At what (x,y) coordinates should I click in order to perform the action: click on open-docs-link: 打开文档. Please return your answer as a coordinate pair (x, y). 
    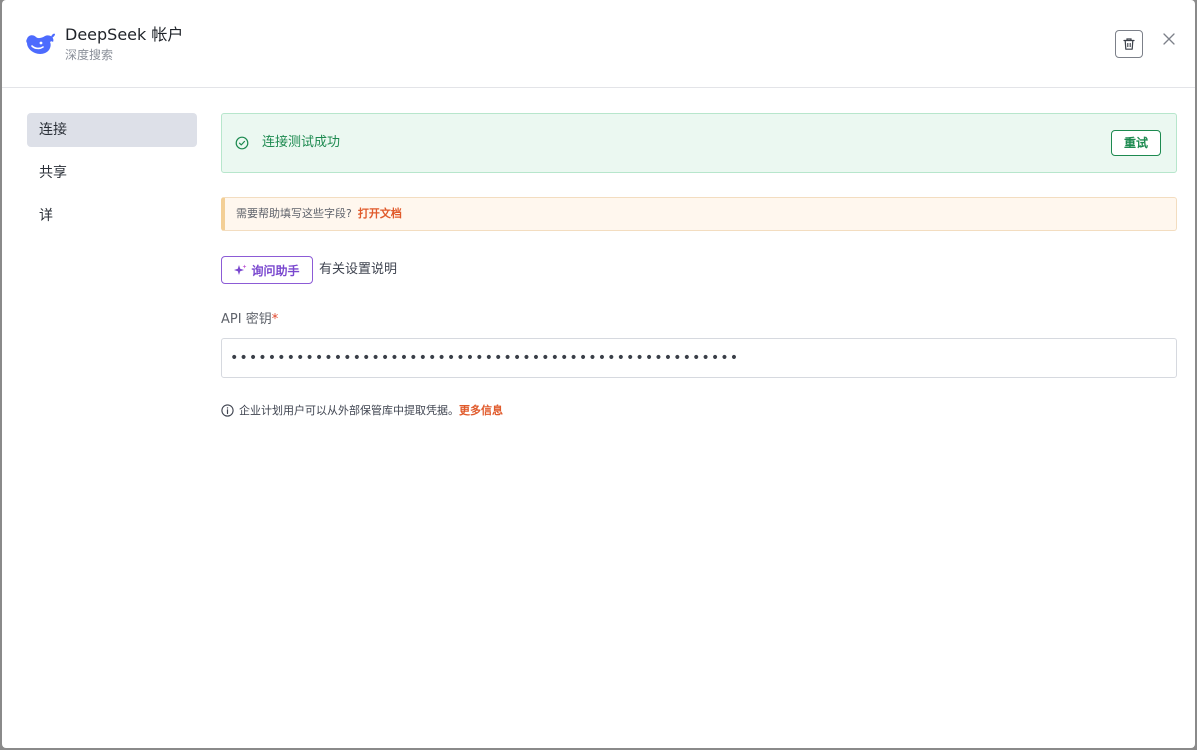
    Looking at the image, I should click on (380, 213).